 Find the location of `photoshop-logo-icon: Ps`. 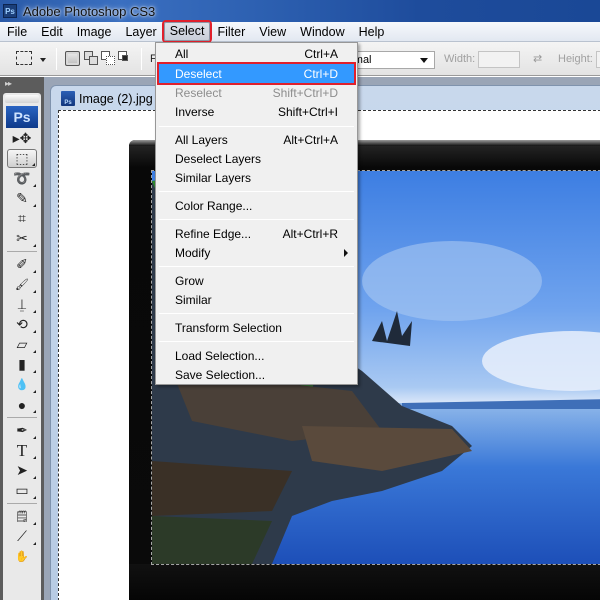

photoshop-logo-icon: Ps is located at coordinates (10, 11).